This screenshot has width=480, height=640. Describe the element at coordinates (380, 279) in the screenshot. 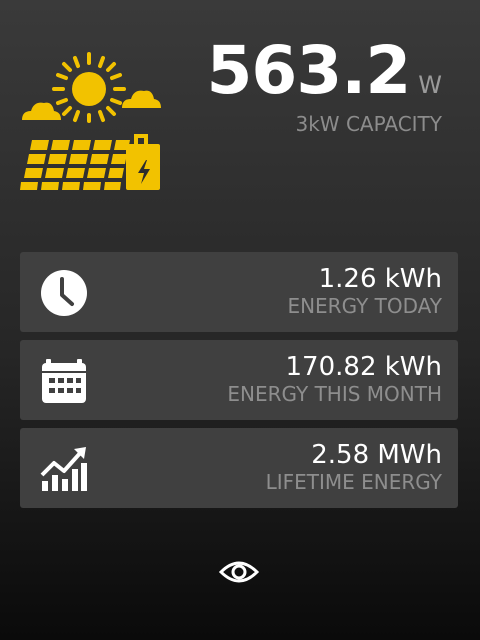

I see `stat-value: 1.26 kWh` at that location.